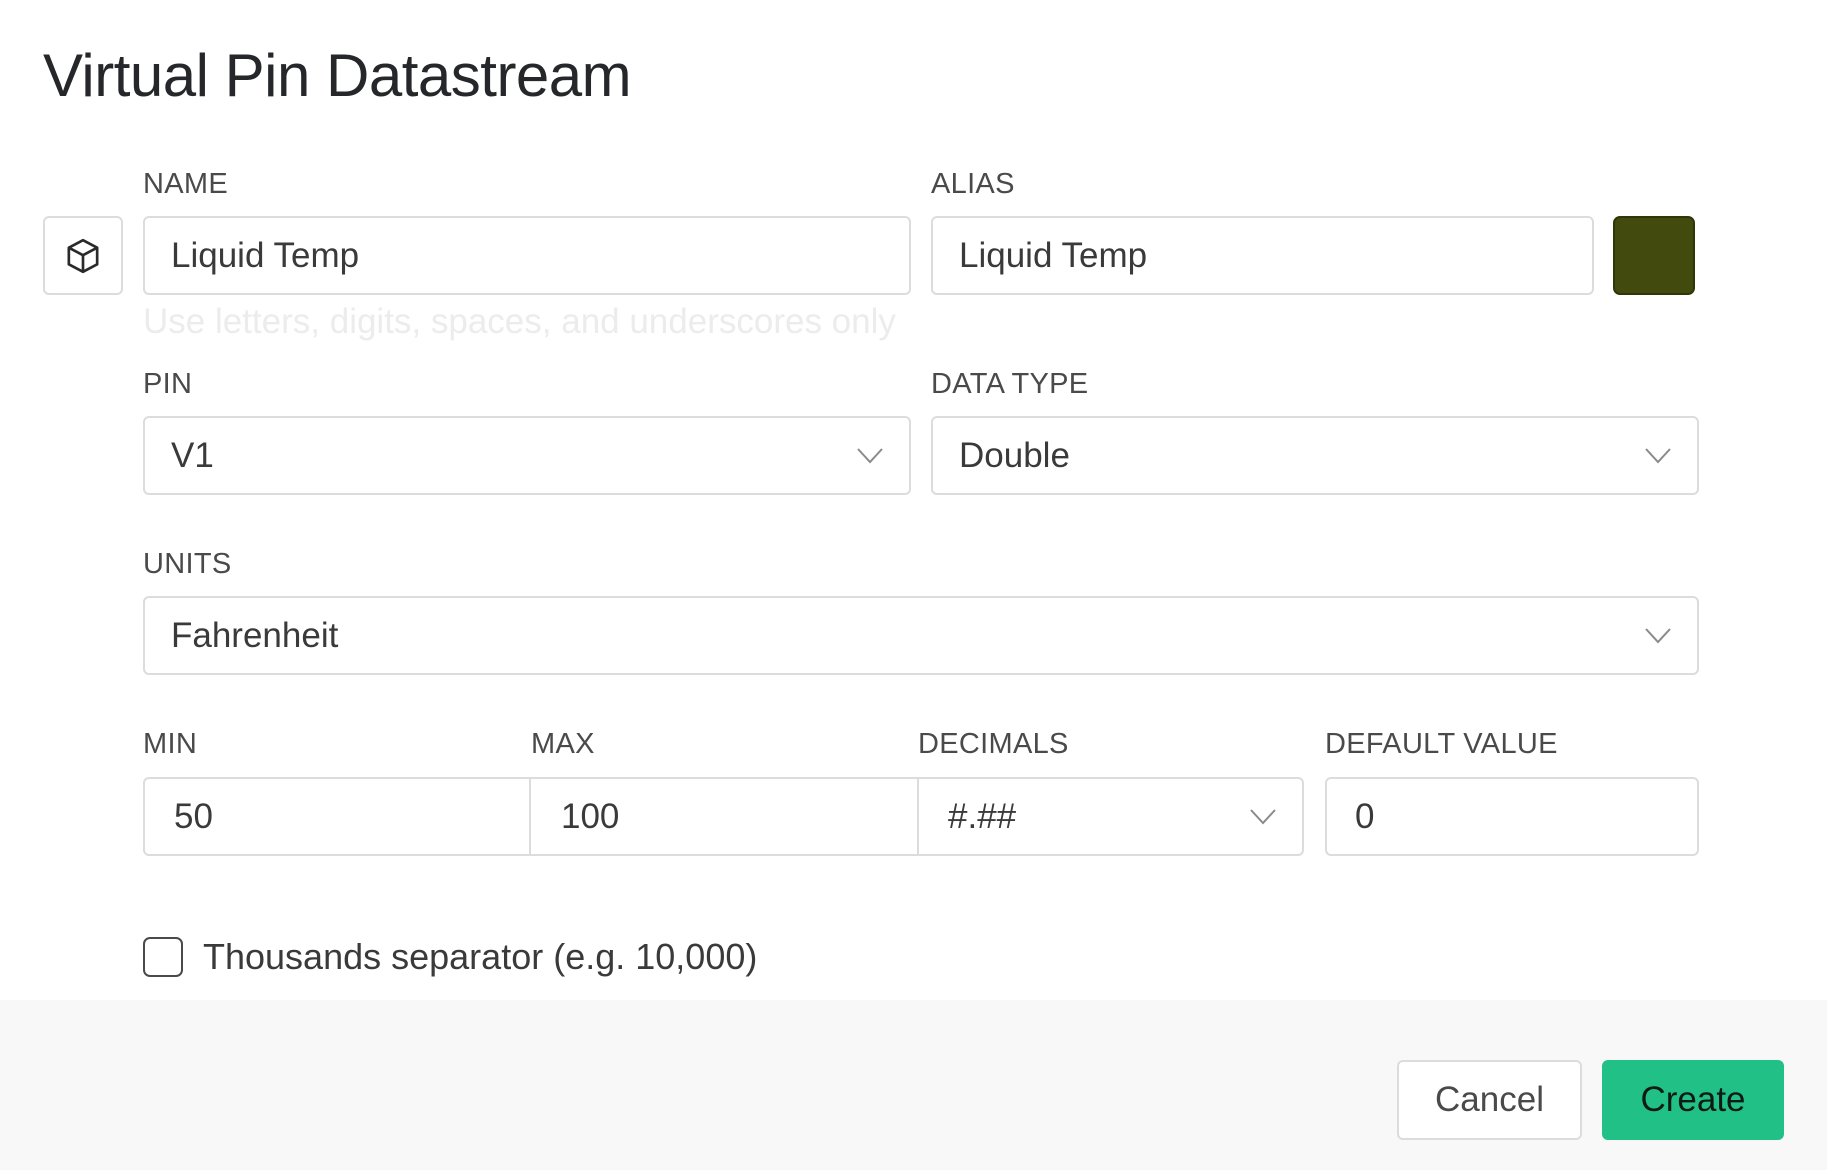 Image resolution: width=1827 pixels, height=1170 pixels. I want to click on max-input-value: 100, so click(590, 816).